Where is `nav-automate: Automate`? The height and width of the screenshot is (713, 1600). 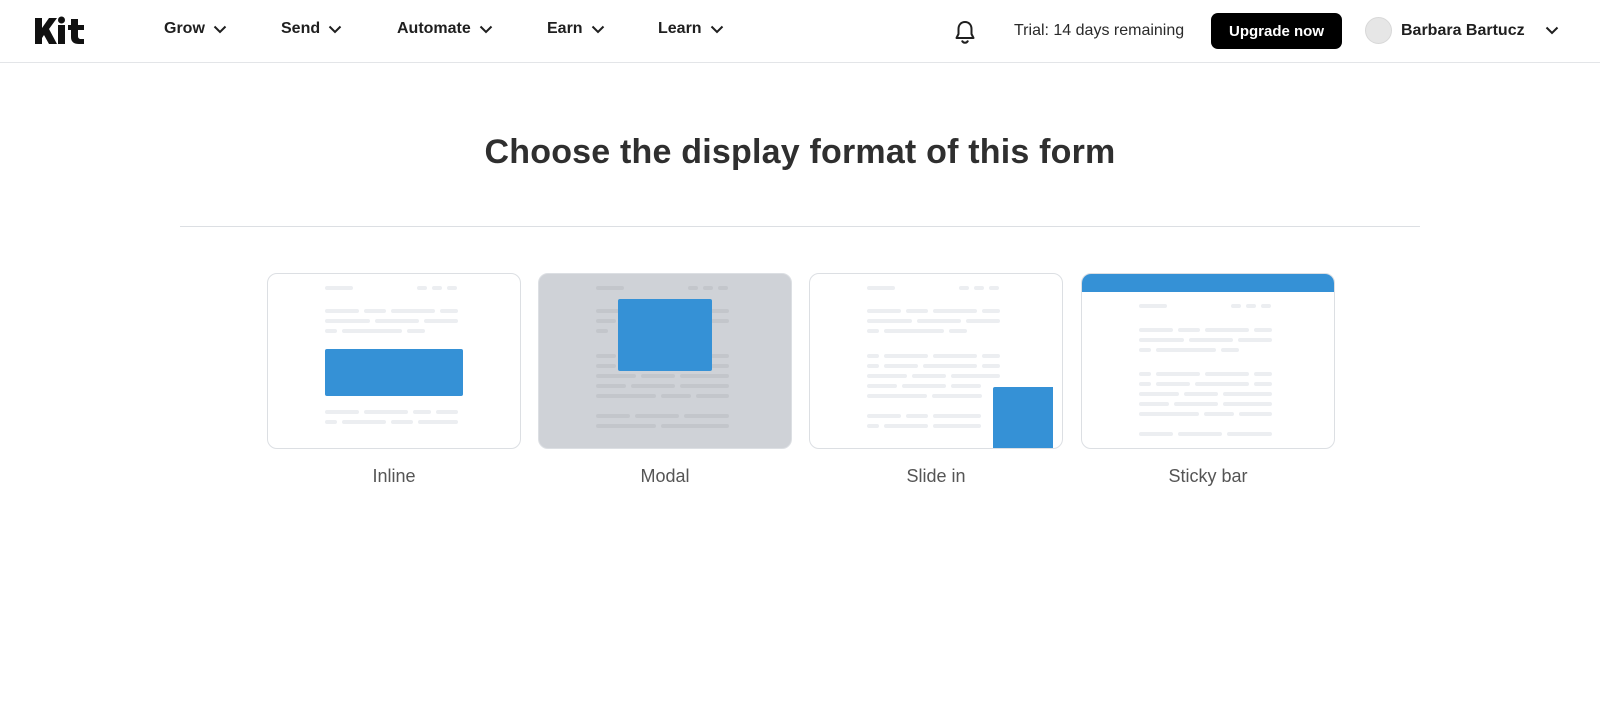 nav-automate: Automate is located at coordinates (445, 29).